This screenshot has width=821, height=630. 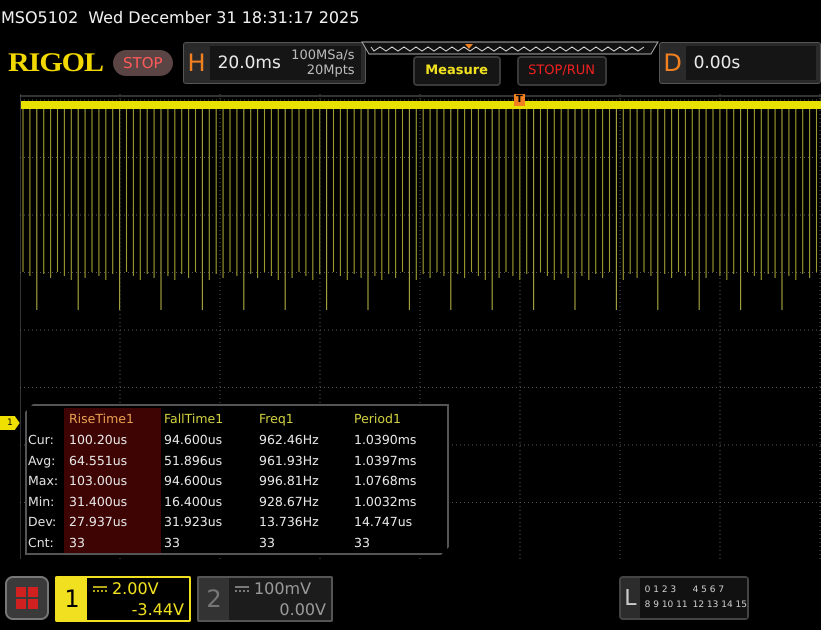 I want to click on sample-rate: 100MSa/s, so click(x=323, y=55).